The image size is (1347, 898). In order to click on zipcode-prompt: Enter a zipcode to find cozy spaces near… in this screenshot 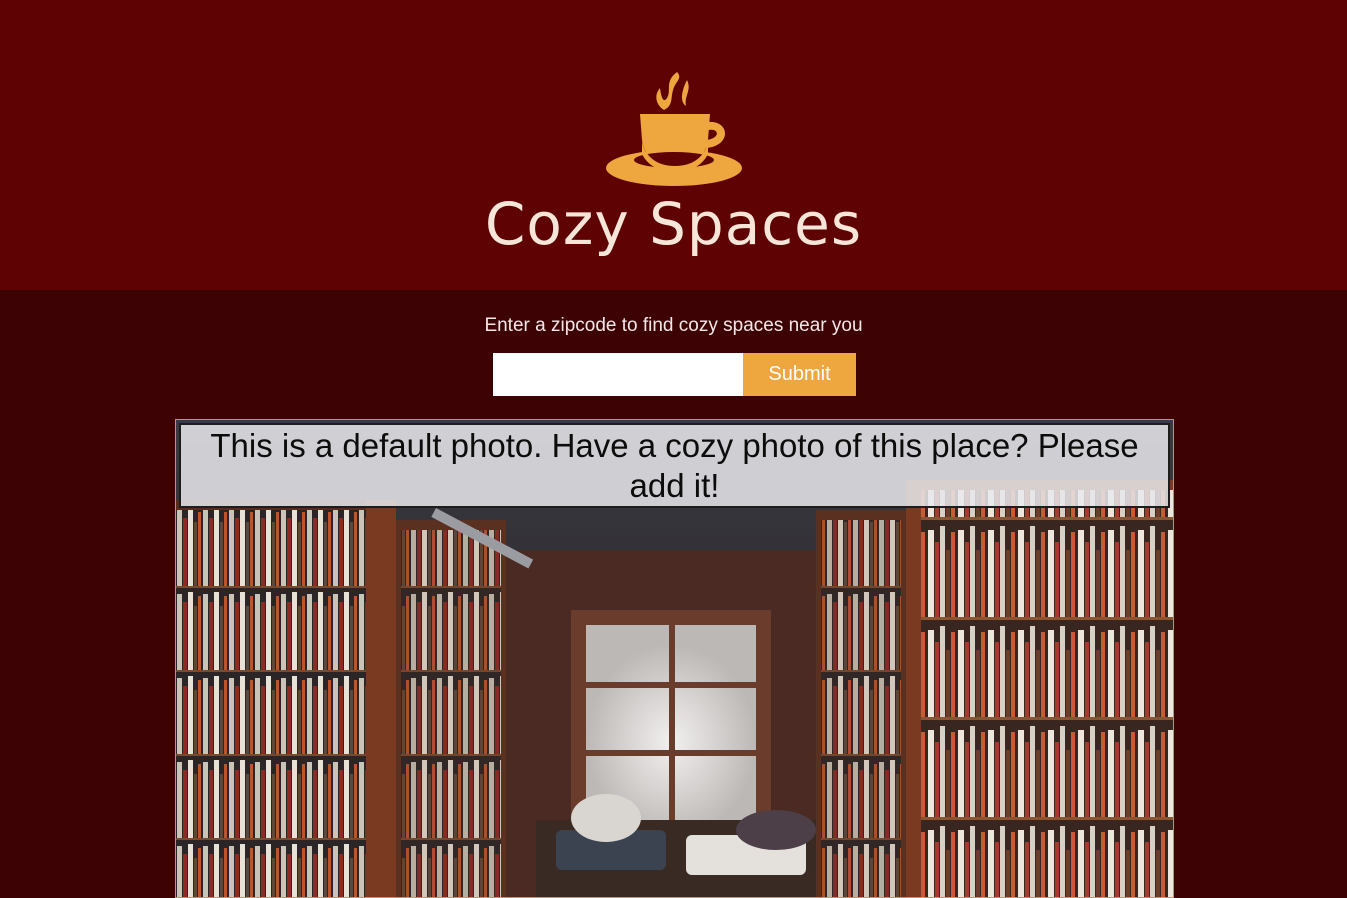, I will do `click(673, 325)`.